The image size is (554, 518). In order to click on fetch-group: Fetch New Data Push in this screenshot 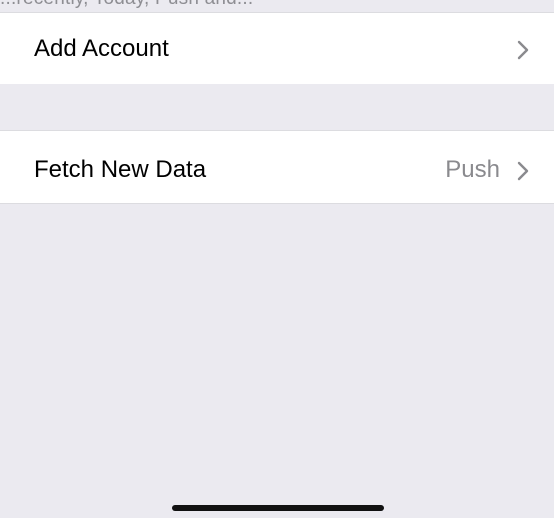, I will do `click(277, 167)`.